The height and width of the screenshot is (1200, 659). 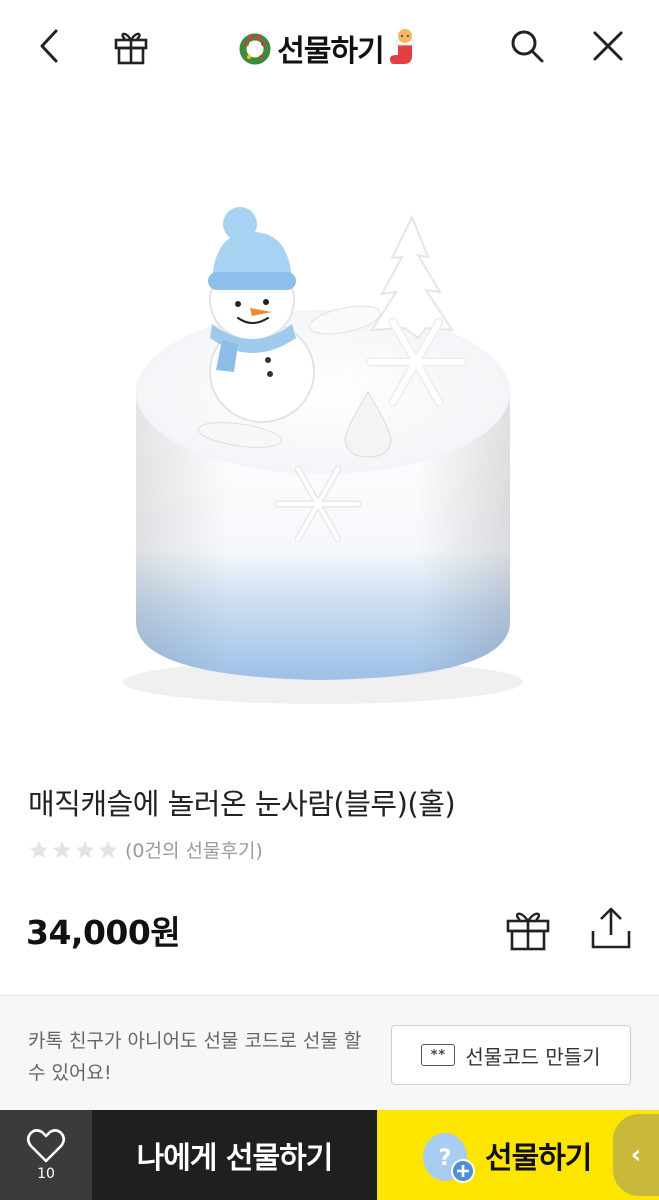 I want to click on share-icon, so click(x=611, y=928).